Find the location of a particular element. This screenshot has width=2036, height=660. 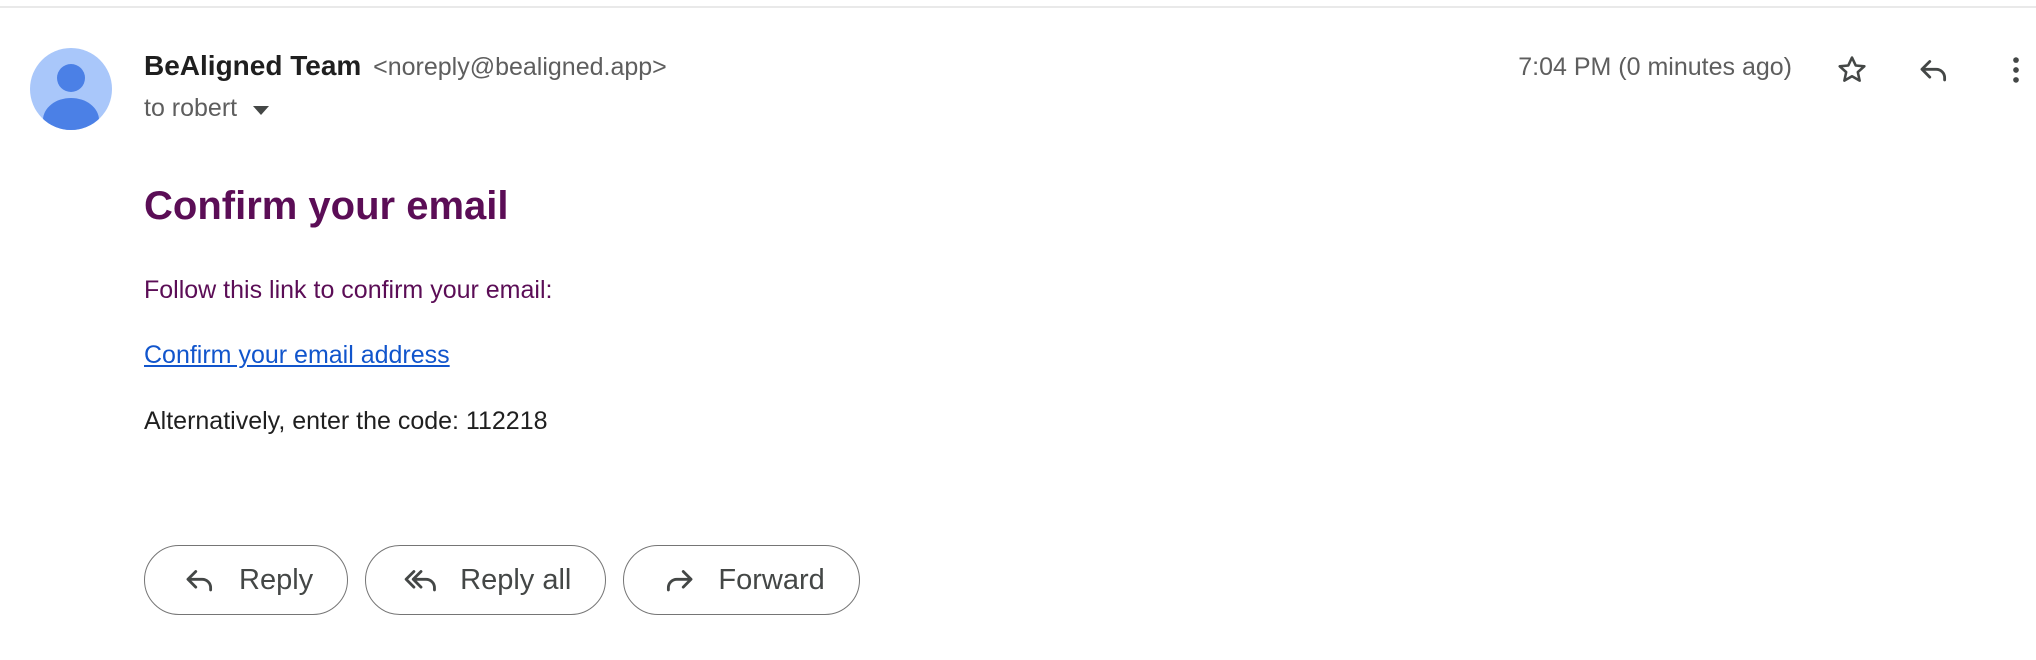

reply-all-button-label: Reply all is located at coordinates (516, 579).